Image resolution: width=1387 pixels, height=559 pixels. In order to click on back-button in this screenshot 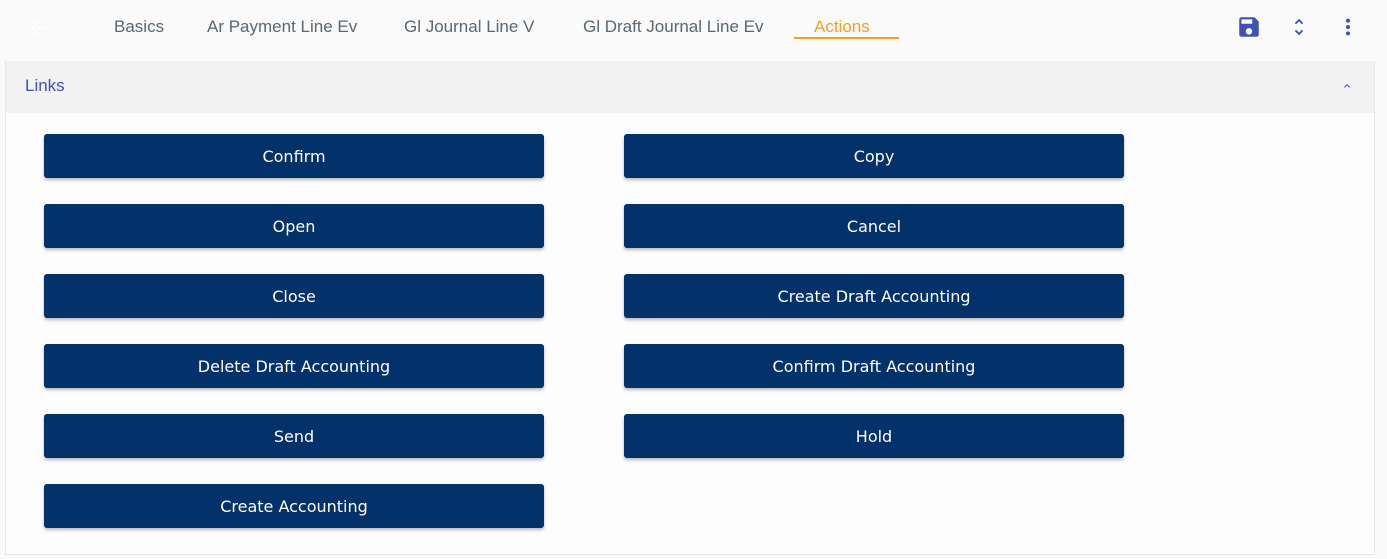, I will do `click(38, 28)`.